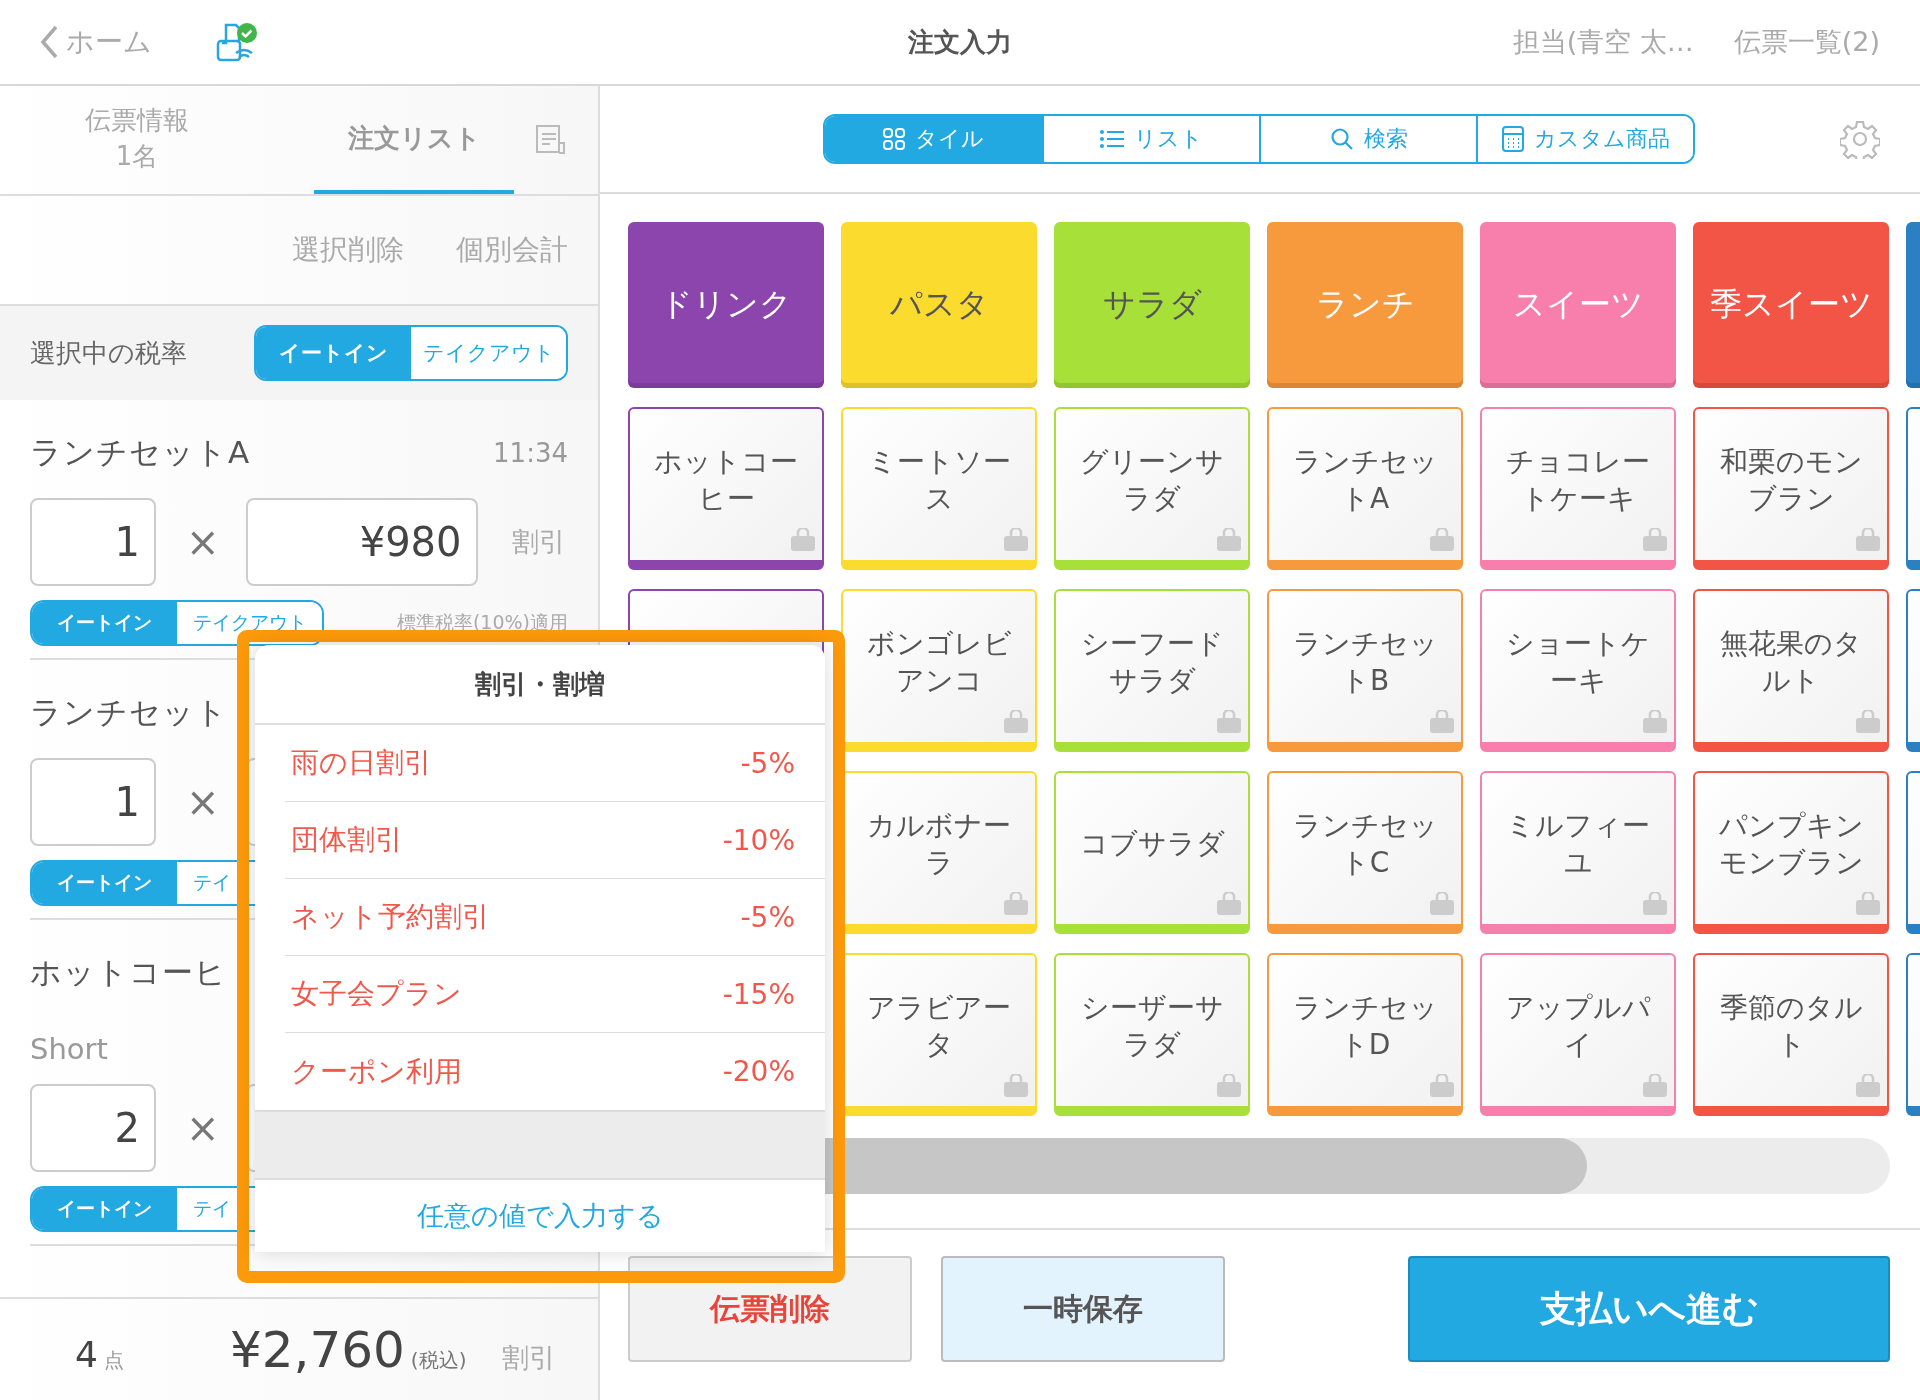 This screenshot has height=1400, width=1920. I want to click on slip-list-link: 伝票一覧(2), so click(1806, 42).